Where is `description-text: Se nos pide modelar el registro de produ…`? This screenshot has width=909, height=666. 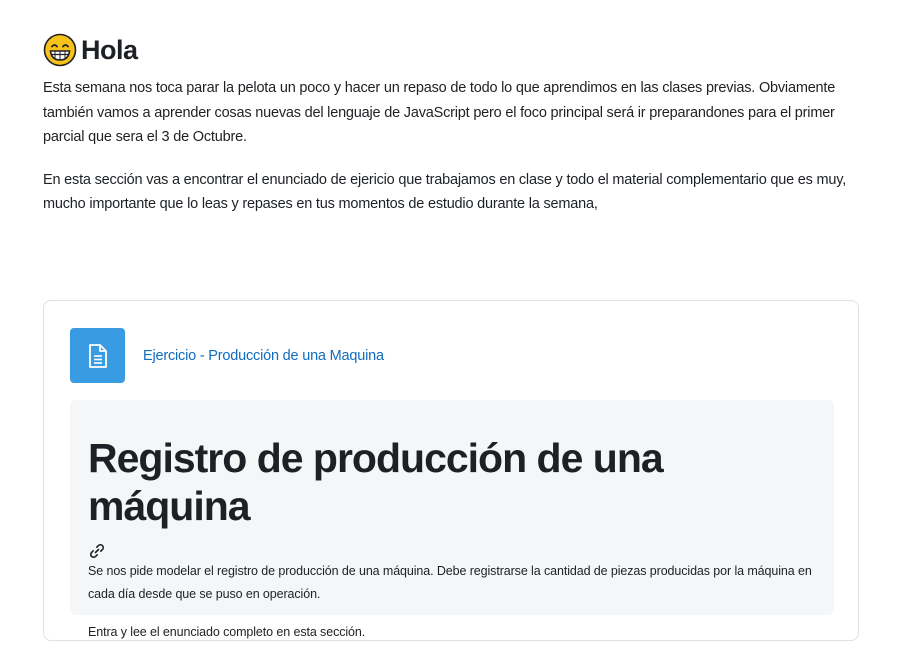 description-text: Se nos pide modelar el registro de produ… is located at coordinates (450, 582).